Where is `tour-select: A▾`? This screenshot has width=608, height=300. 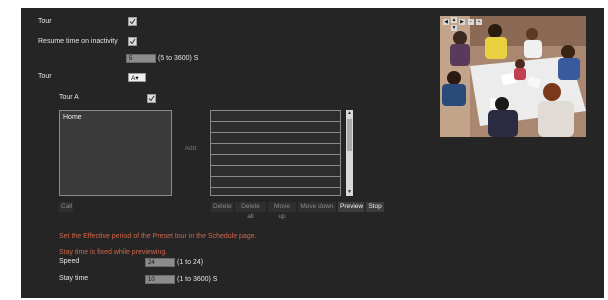
tour-select: A▾ is located at coordinates (137, 77).